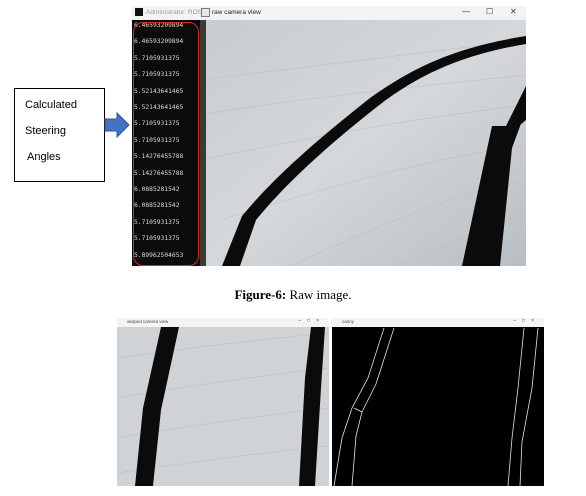 The width and height of the screenshot is (586, 496). Describe the element at coordinates (139, 12) in the screenshot. I see `console-icon` at that location.